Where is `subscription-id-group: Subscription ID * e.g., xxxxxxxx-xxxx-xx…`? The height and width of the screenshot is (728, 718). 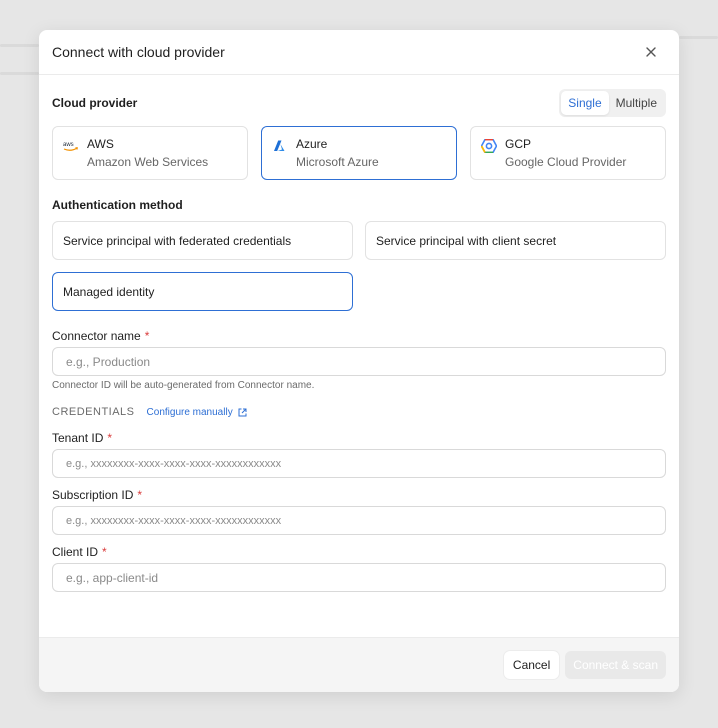 subscription-id-group: Subscription ID * e.g., xxxxxxxx-xxxx-xx… is located at coordinates (359, 511).